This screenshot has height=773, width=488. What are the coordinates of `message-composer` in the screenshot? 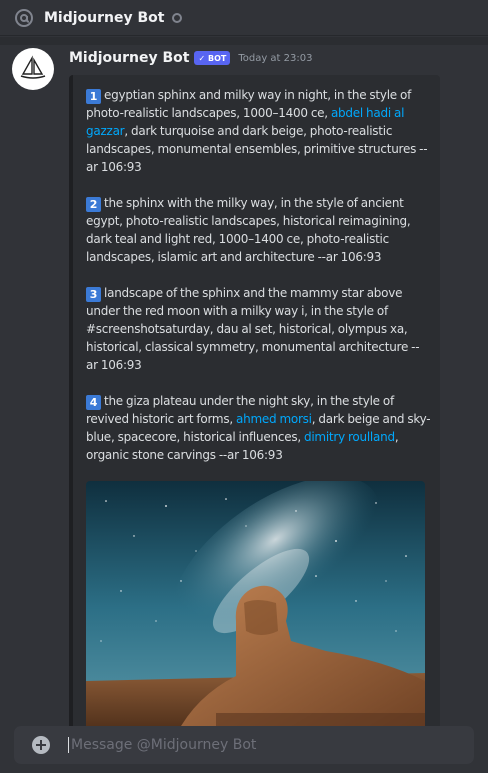 It's located at (244, 745).